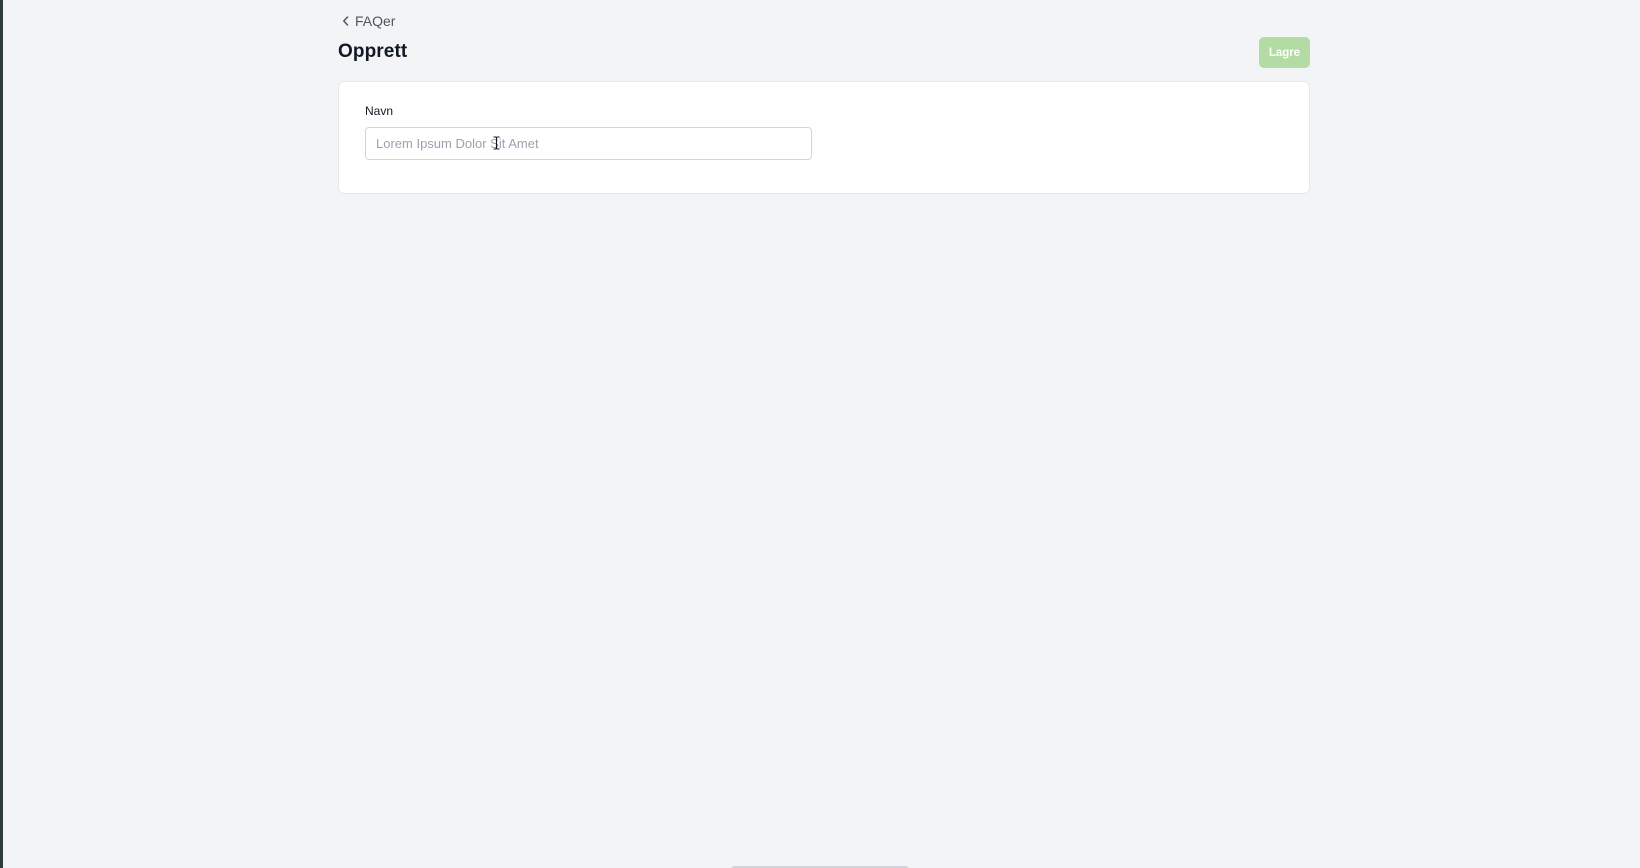  Describe the element at coordinates (373, 51) in the screenshot. I see `page-title: Opprett` at that location.